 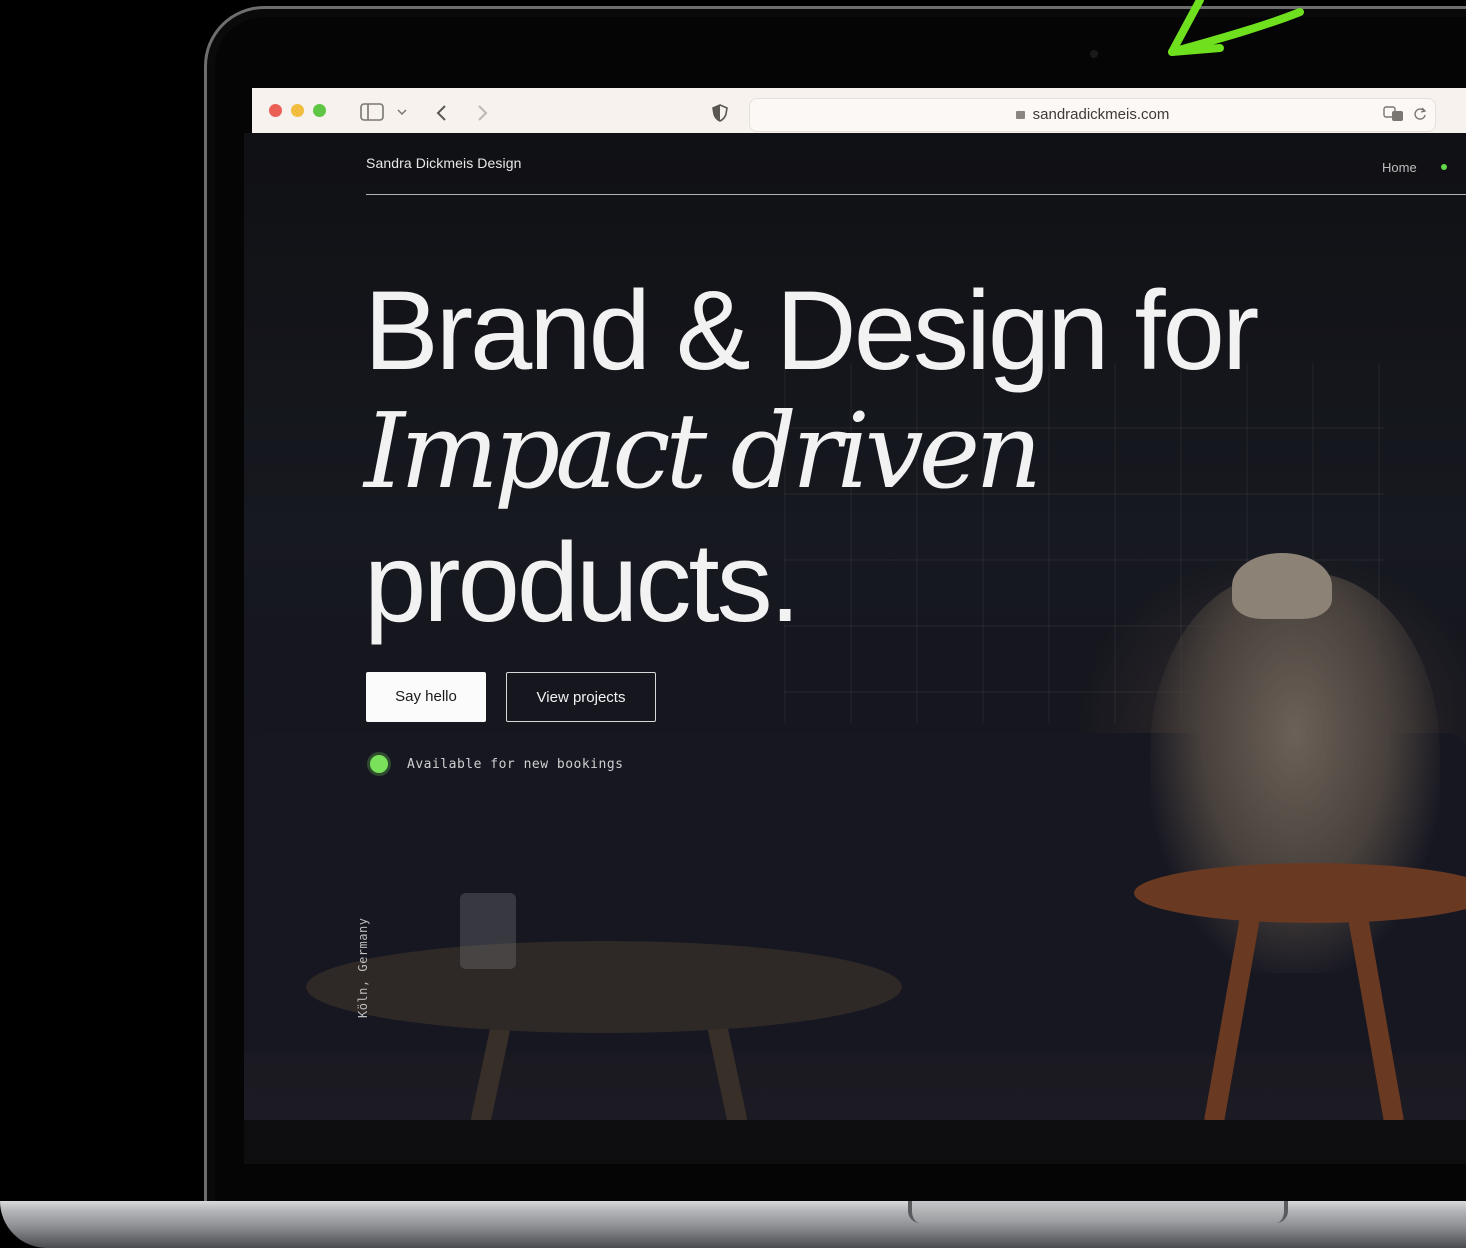 What do you see at coordinates (855, 1142) in the screenshot?
I see `screen-bezel-bottom` at bounding box center [855, 1142].